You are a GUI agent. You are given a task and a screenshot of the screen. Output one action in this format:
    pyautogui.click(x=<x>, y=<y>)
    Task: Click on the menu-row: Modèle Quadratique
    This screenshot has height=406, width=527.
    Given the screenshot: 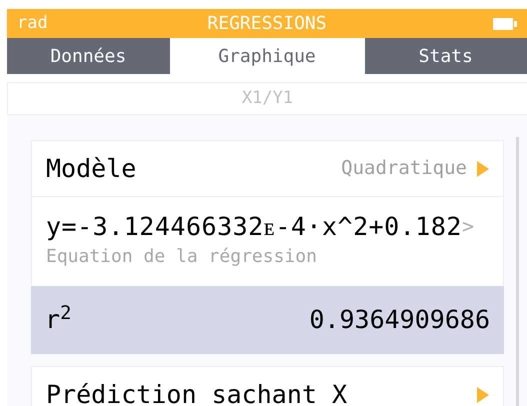 What is the action you would take?
    pyautogui.click(x=267, y=168)
    